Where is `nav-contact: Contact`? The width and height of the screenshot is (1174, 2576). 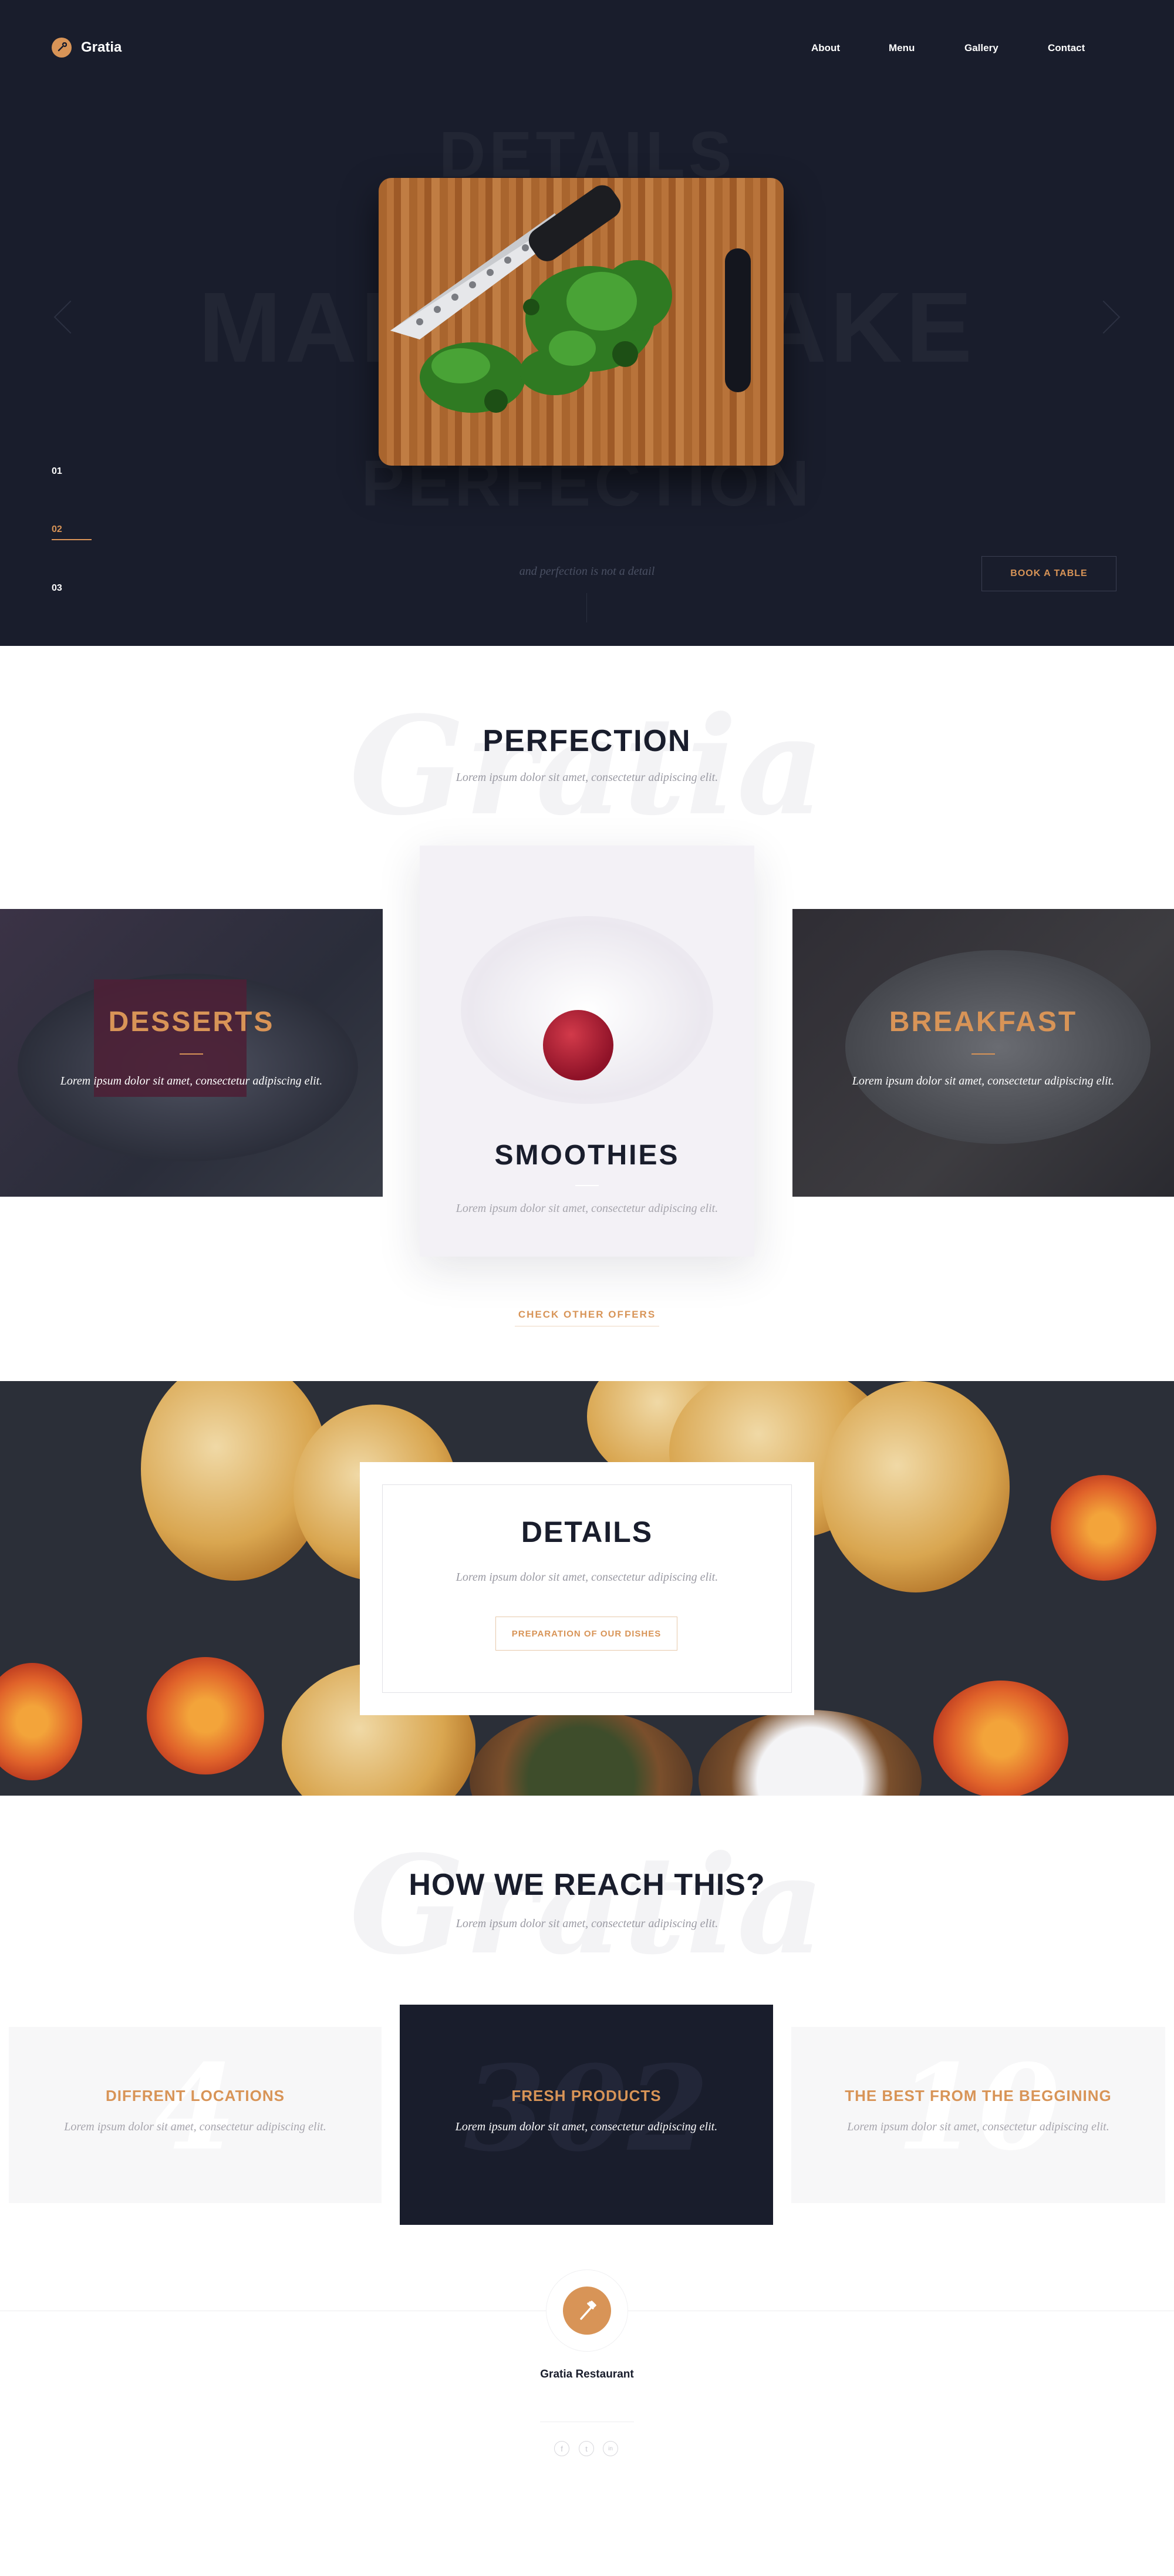 nav-contact: Contact is located at coordinates (1066, 48).